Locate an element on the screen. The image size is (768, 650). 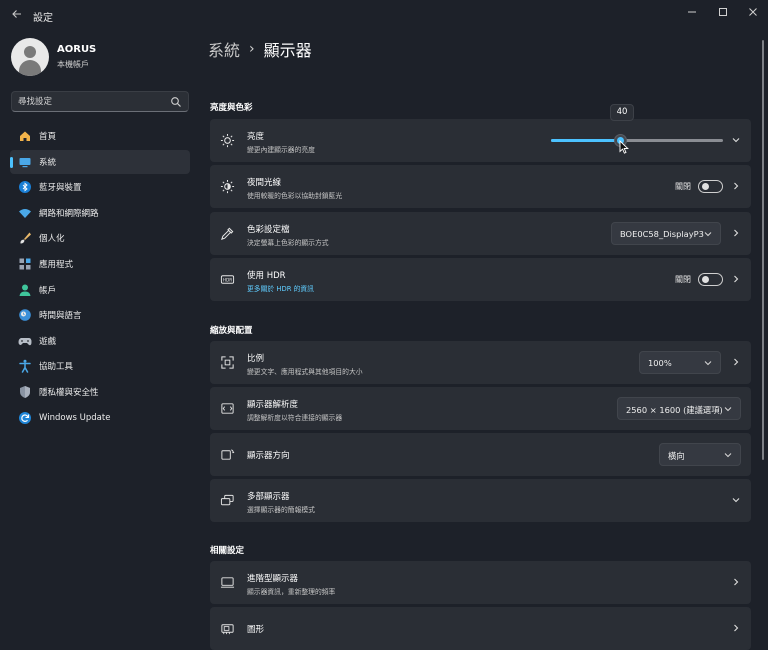
scrollbar is located at coordinates (763, 335).